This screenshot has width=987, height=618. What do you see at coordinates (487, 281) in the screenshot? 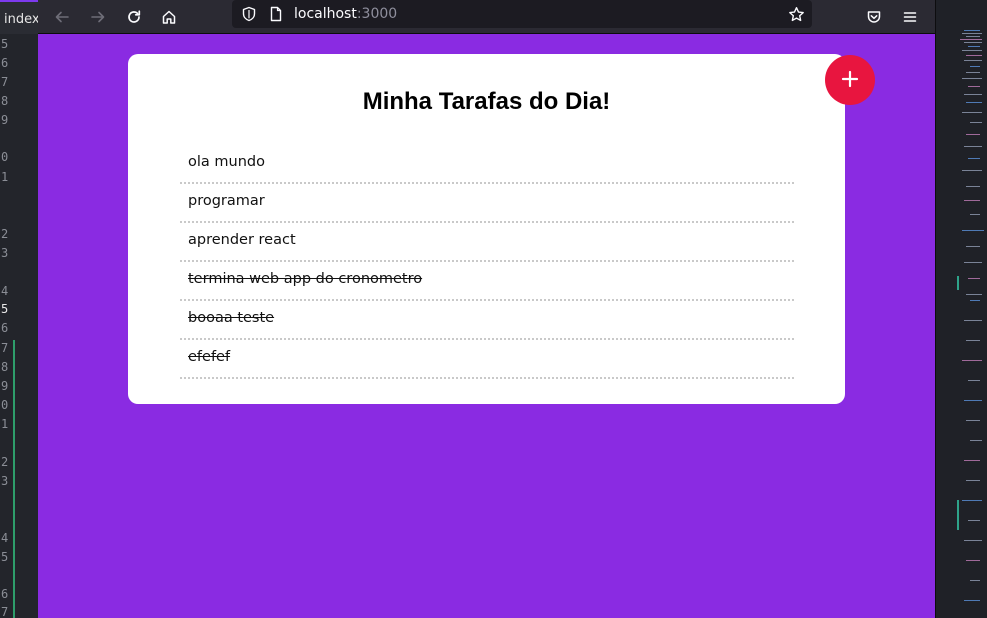
I see `task-item: termina web app do cronometro` at bounding box center [487, 281].